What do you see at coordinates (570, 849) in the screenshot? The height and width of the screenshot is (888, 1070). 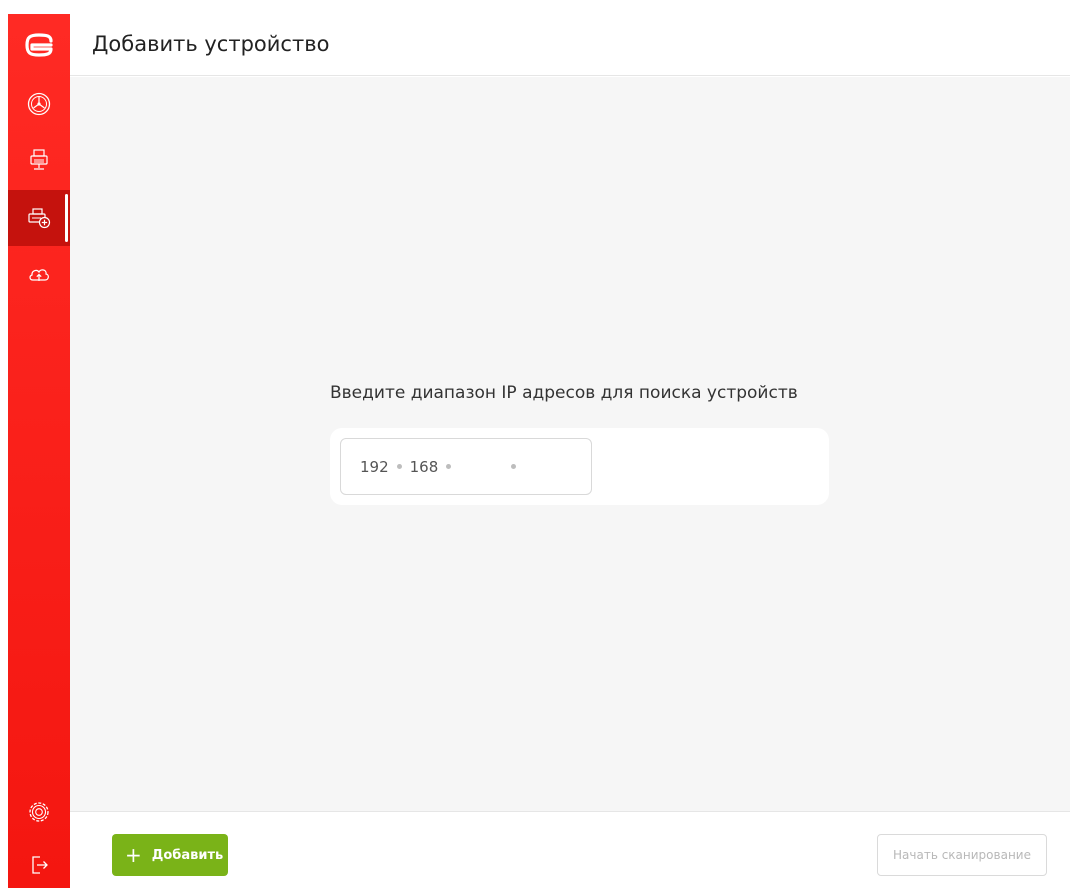 I see `footer-bar: + Добавить Начать сканирование` at bounding box center [570, 849].